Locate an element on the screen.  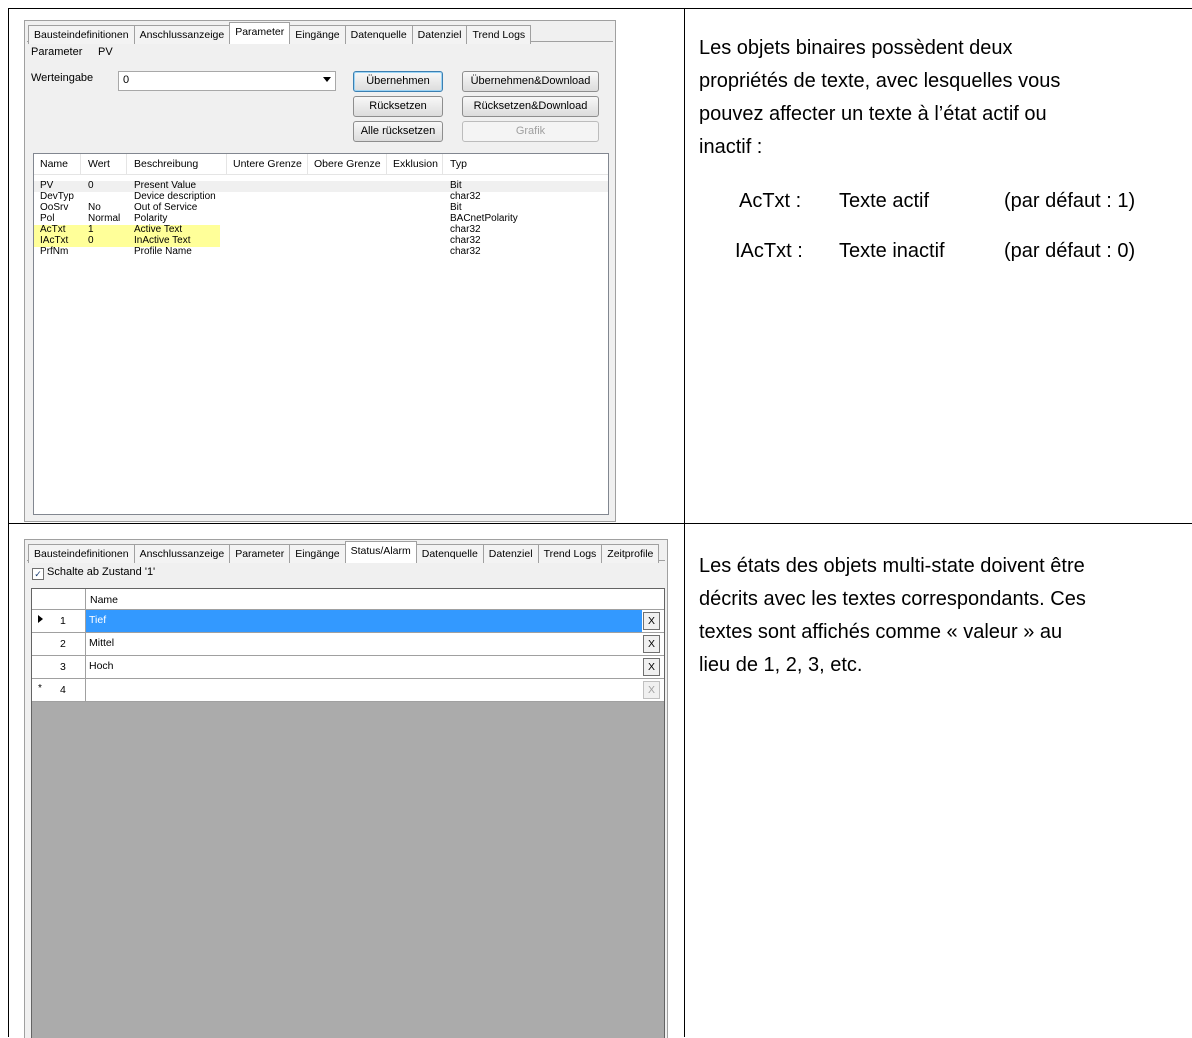
table-row: 2 Mittel X is located at coordinates (348, 644).